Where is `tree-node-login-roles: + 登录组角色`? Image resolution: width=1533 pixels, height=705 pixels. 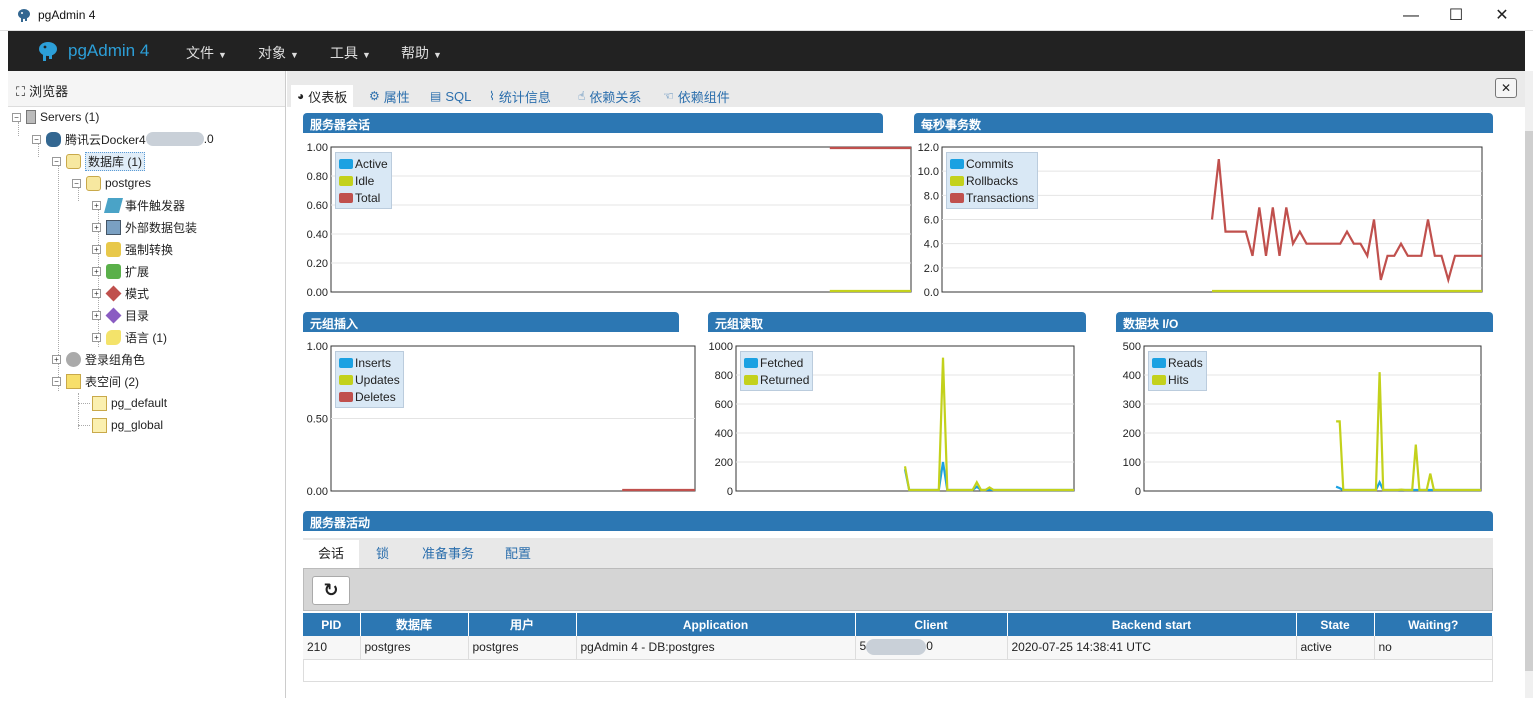 tree-node-login-roles: + 登录组角色 is located at coordinates (98, 359).